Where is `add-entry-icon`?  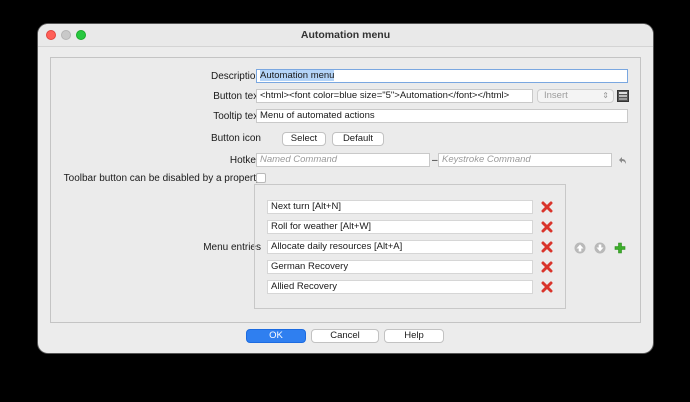 add-entry-icon is located at coordinates (620, 248).